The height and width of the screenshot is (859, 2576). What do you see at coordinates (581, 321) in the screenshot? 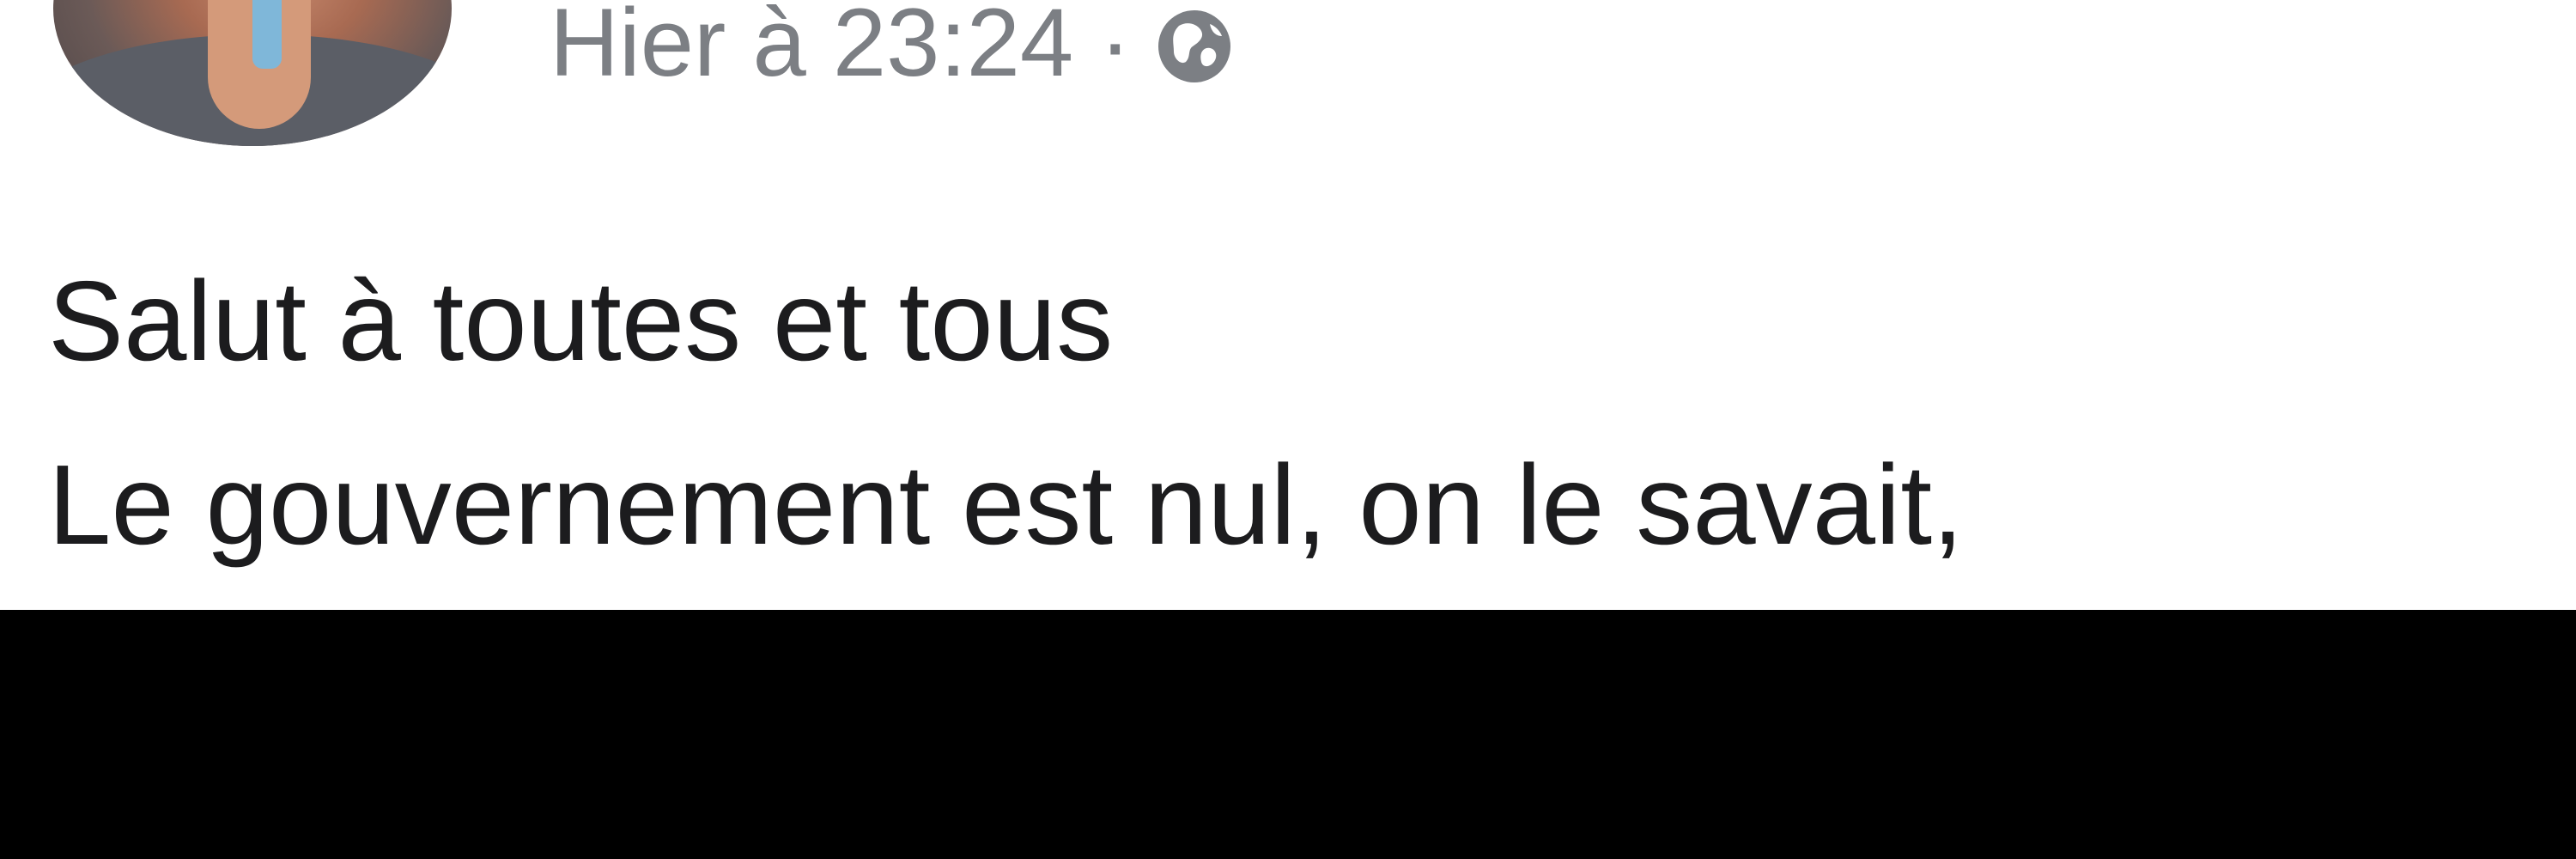
I see `post-text-line-1: Salut à toutes et tous` at bounding box center [581, 321].